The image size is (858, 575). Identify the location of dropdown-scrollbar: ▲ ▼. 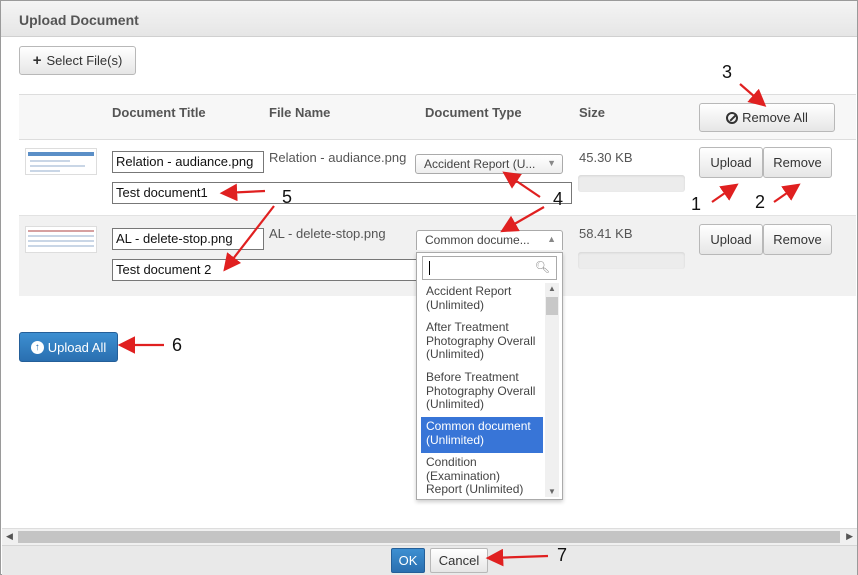
(552, 390).